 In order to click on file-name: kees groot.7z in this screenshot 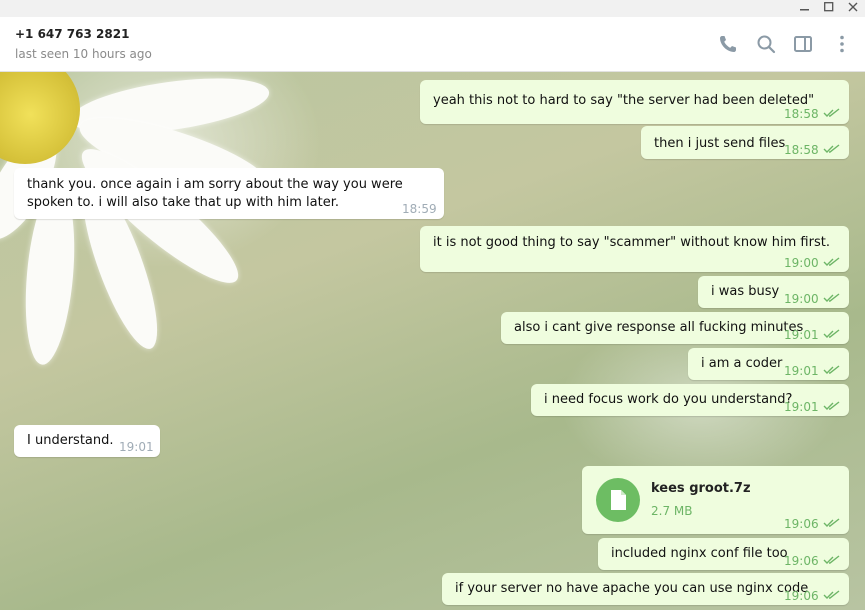, I will do `click(701, 488)`.